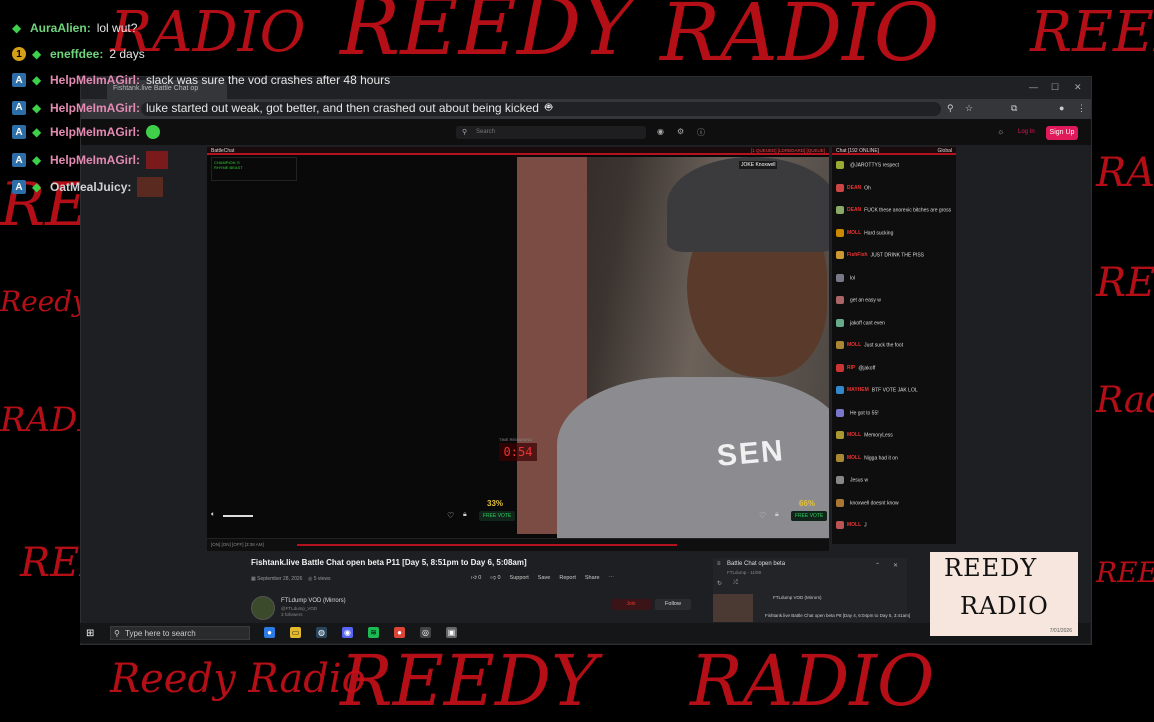  What do you see at coordinates (91, 187) in the screenshot?
I see `chat-username: OatMealJuicy:` at bounding box center [91, 187].